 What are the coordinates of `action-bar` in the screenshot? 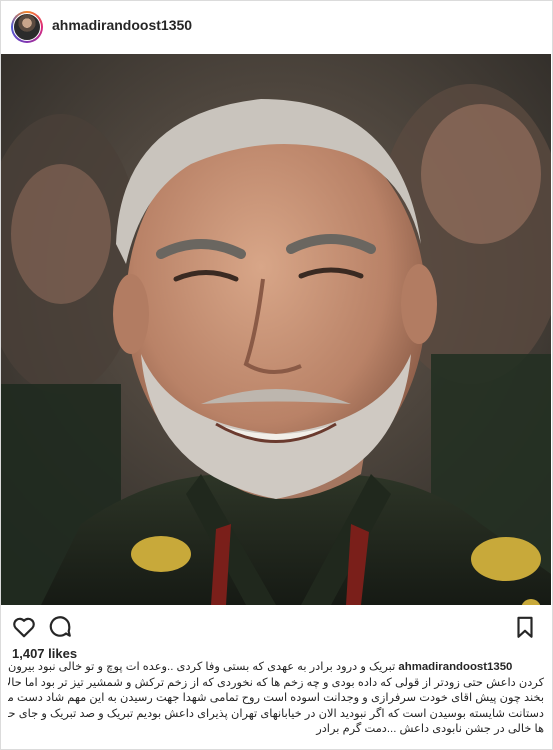 It's located at (276, 626).